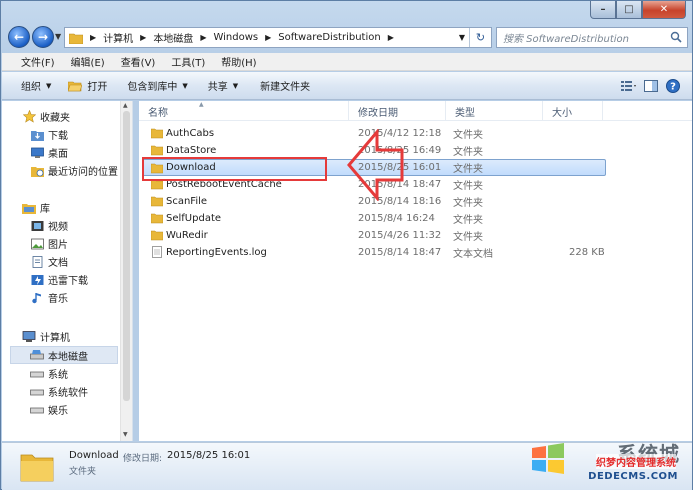 The height and width of the screenshot is (490, 693). I want to click on nav-software-drive: 系统软件, so click(59, 391).